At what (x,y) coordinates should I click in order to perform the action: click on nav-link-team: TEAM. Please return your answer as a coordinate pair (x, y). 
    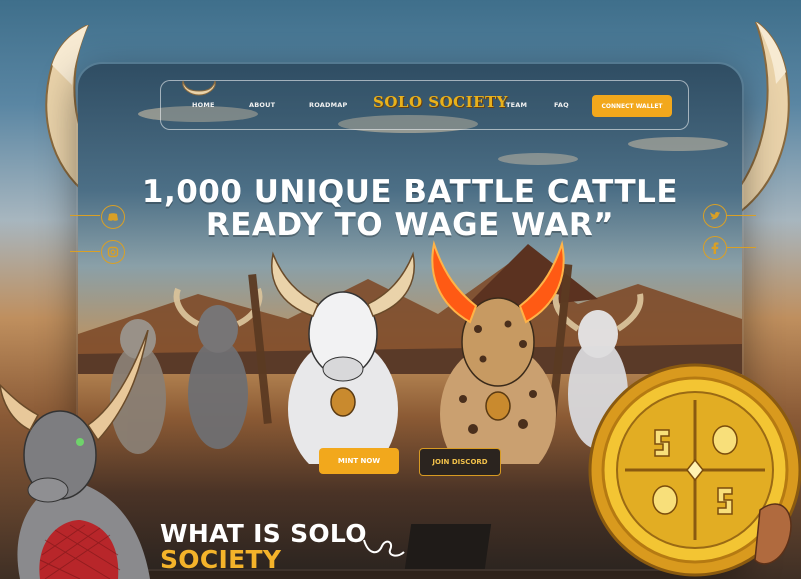
    Looking at the image, I should click on (516, 105).